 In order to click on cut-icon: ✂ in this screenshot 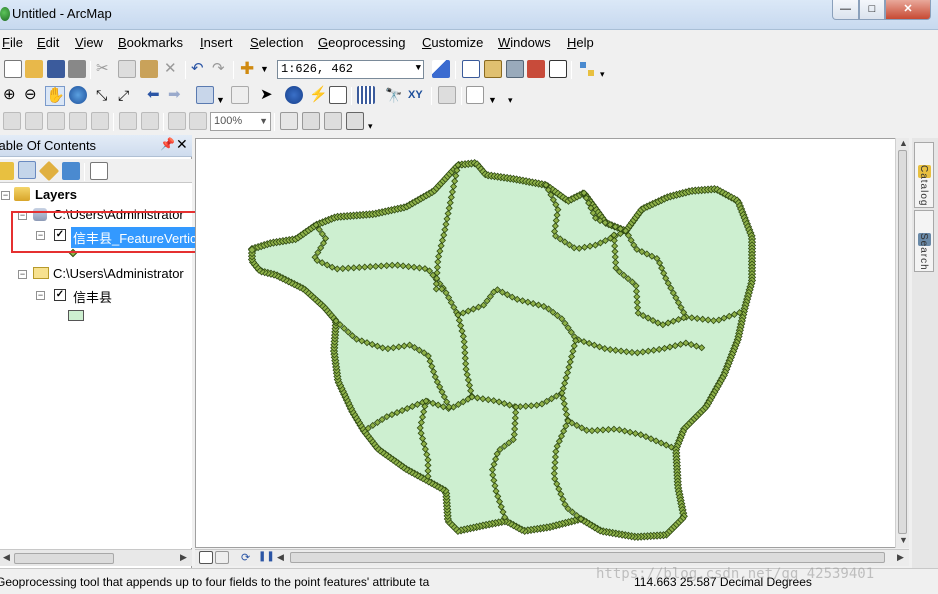, I will do `click(102, 69)`.